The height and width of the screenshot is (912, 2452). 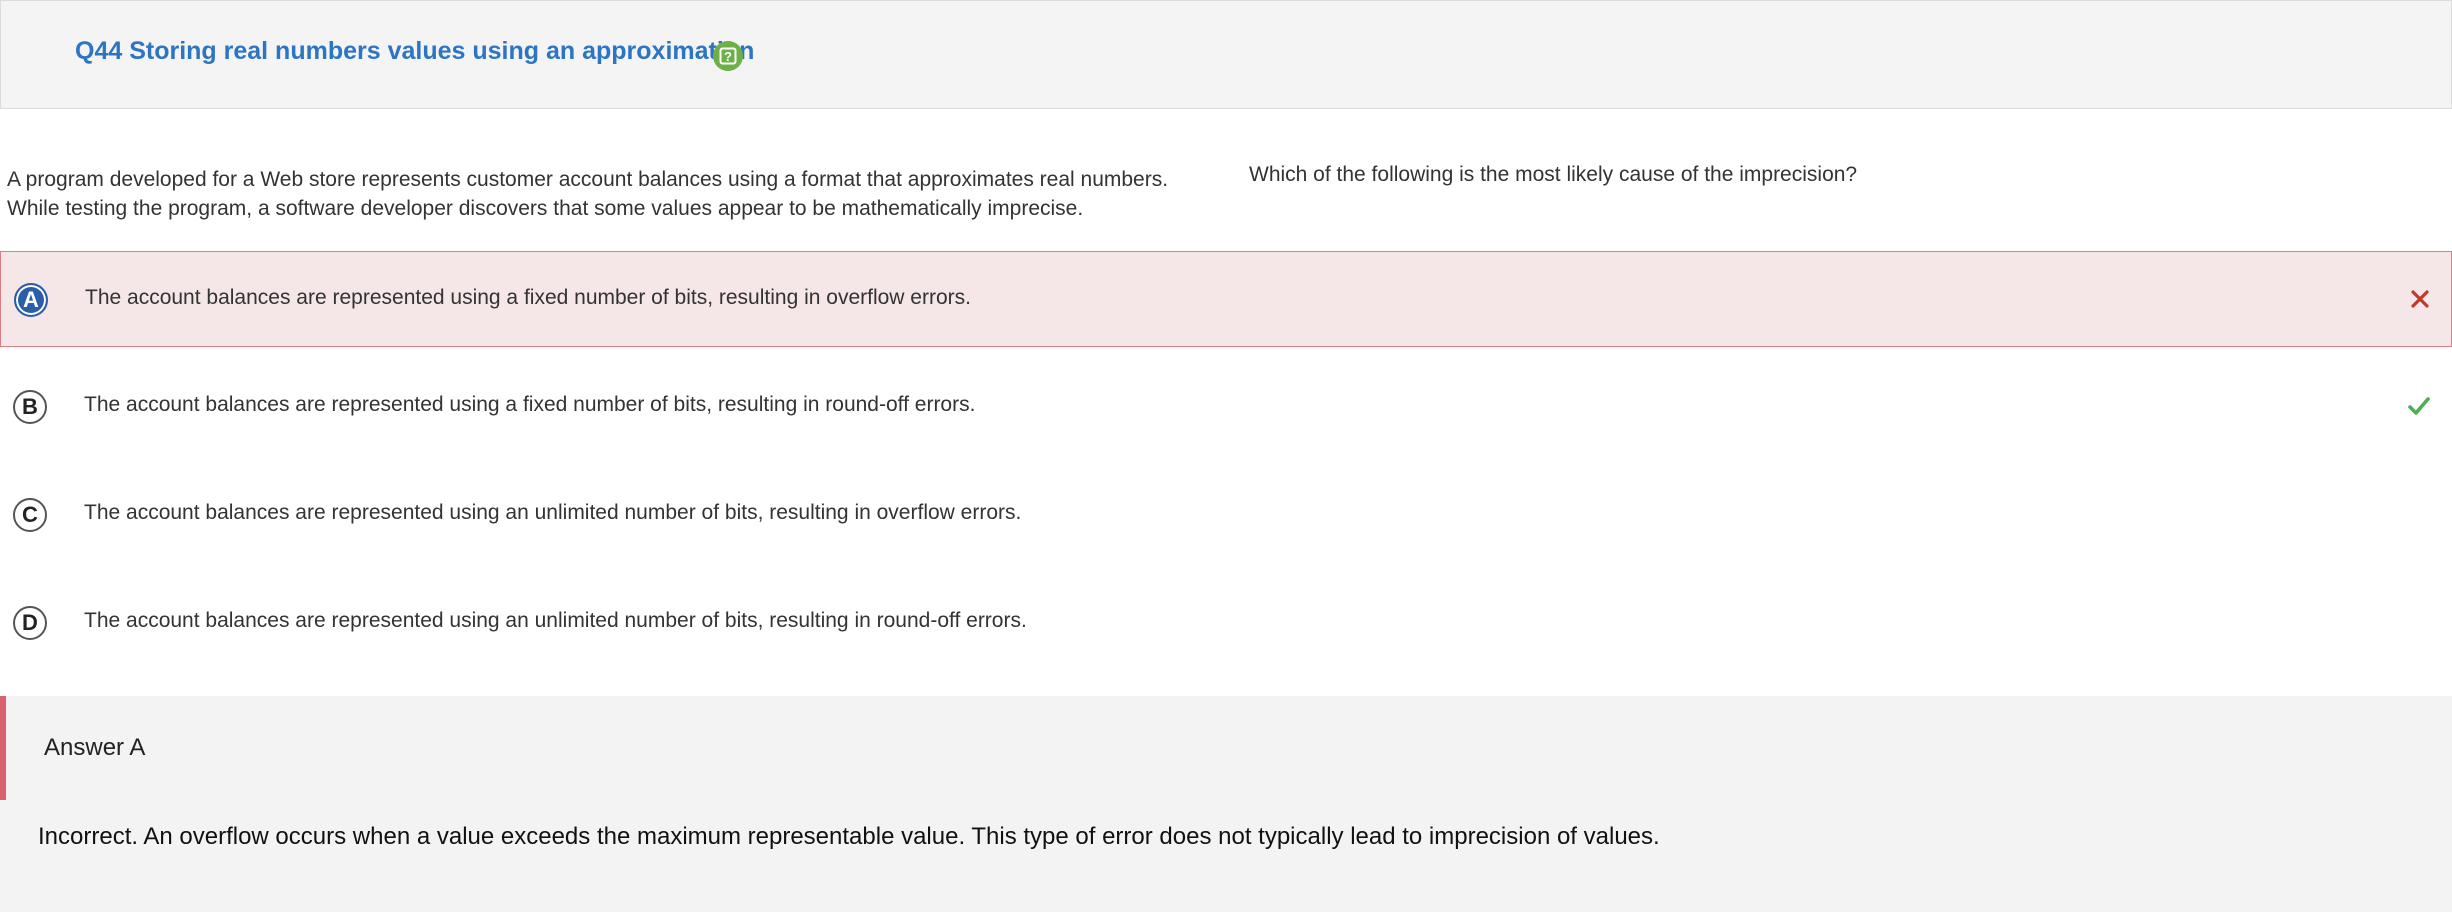 I want to click on option-letter-a: A, so click(x=31, y=300).